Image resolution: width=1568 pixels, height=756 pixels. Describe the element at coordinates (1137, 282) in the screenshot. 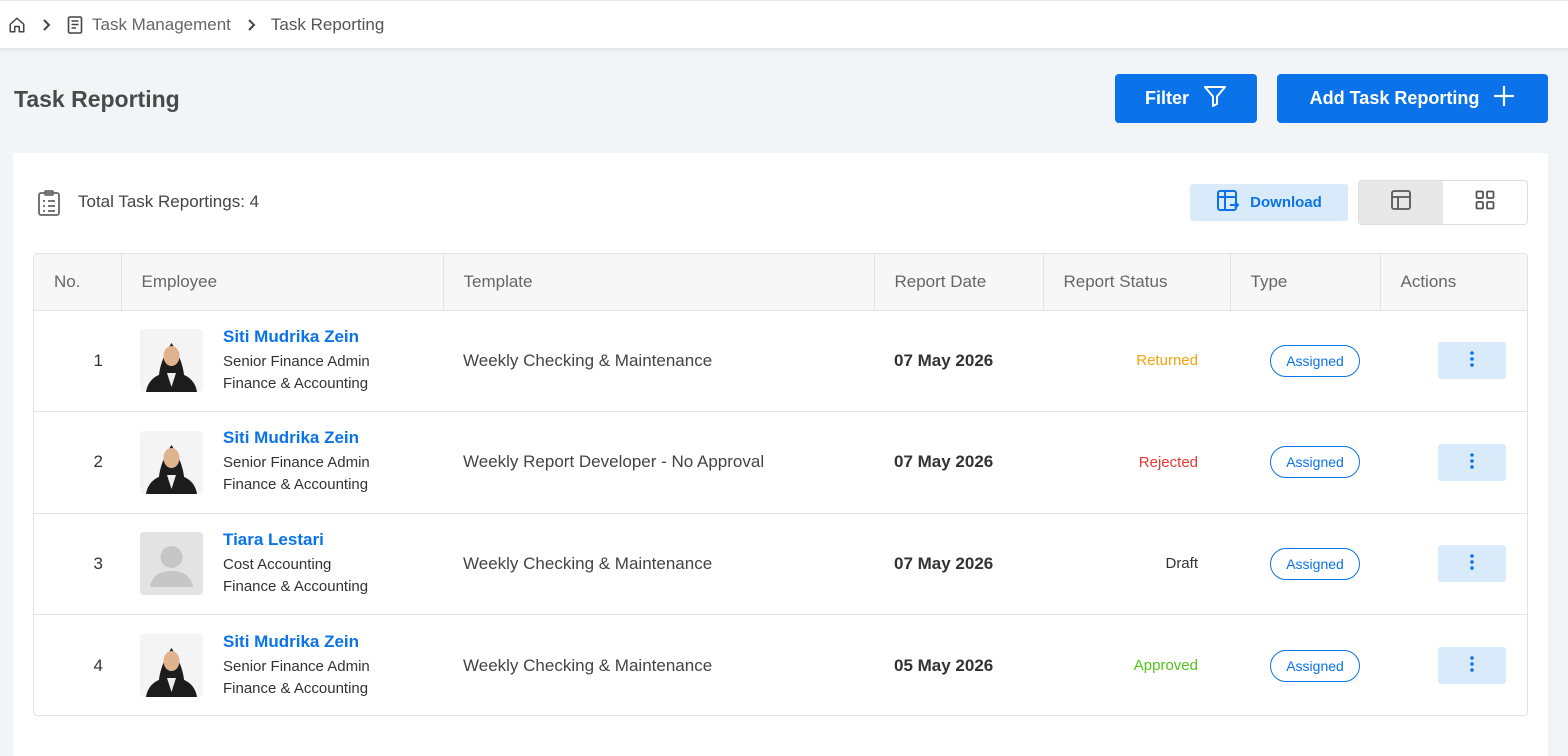

I see `column-header-report-status: Report Status` at that location.